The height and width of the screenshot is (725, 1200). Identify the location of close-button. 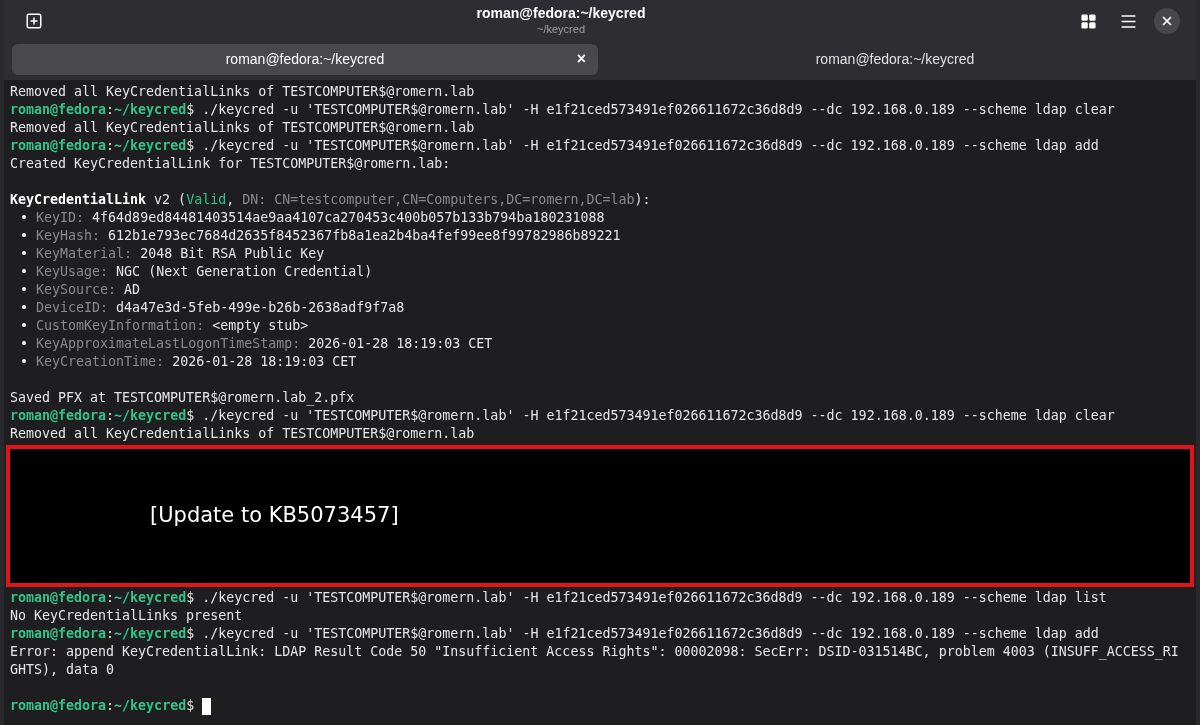
(1167, 21).